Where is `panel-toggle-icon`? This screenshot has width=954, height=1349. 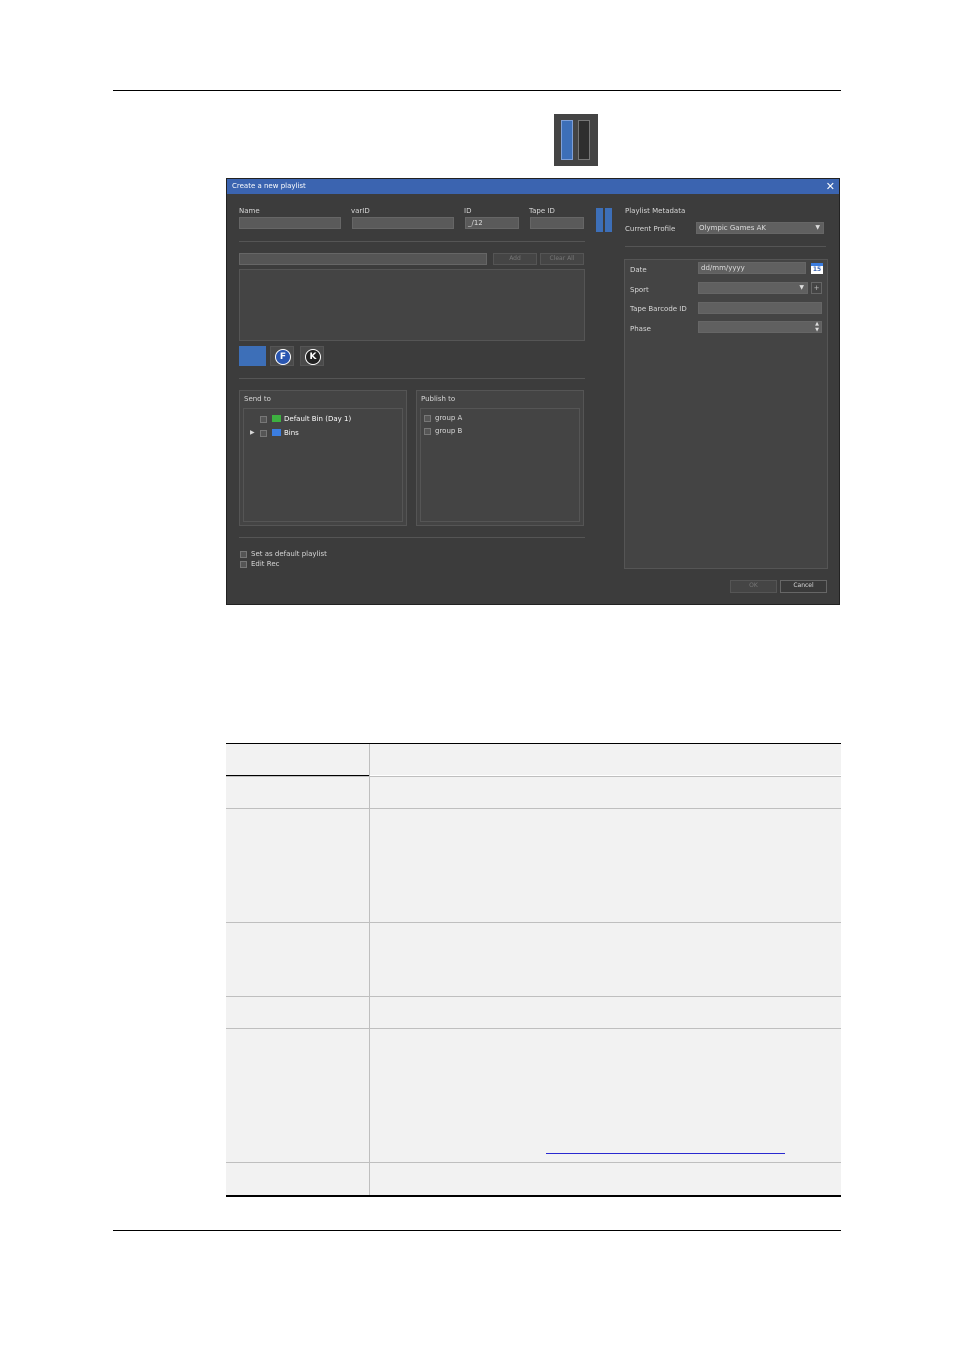 panel-toggle-icon is located at coordinates (604, 220).